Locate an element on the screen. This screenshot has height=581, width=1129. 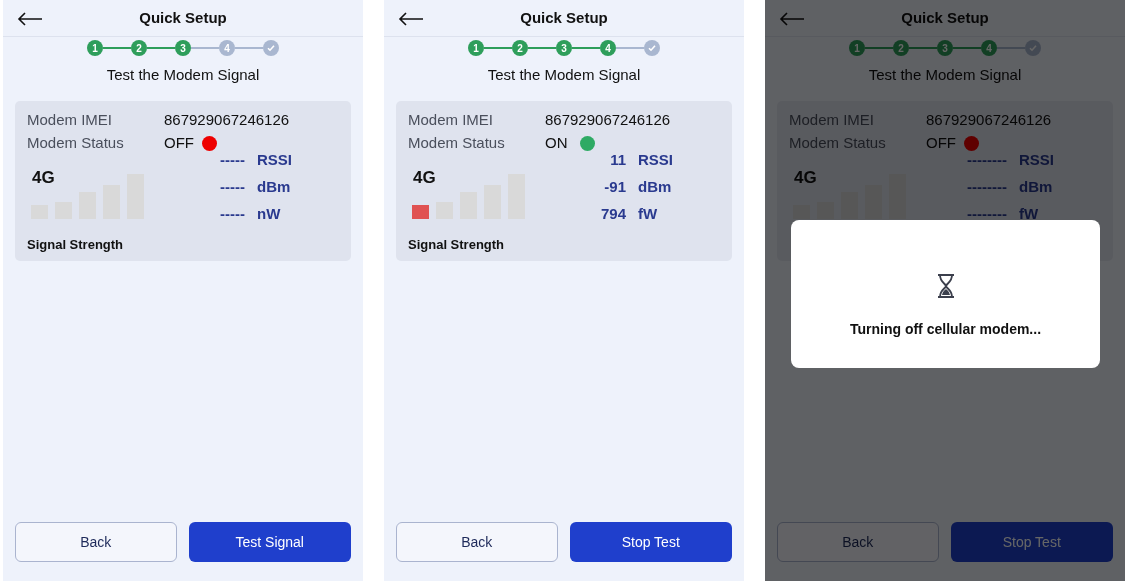
reading-value: 794 is located at coordinates (612, 213).